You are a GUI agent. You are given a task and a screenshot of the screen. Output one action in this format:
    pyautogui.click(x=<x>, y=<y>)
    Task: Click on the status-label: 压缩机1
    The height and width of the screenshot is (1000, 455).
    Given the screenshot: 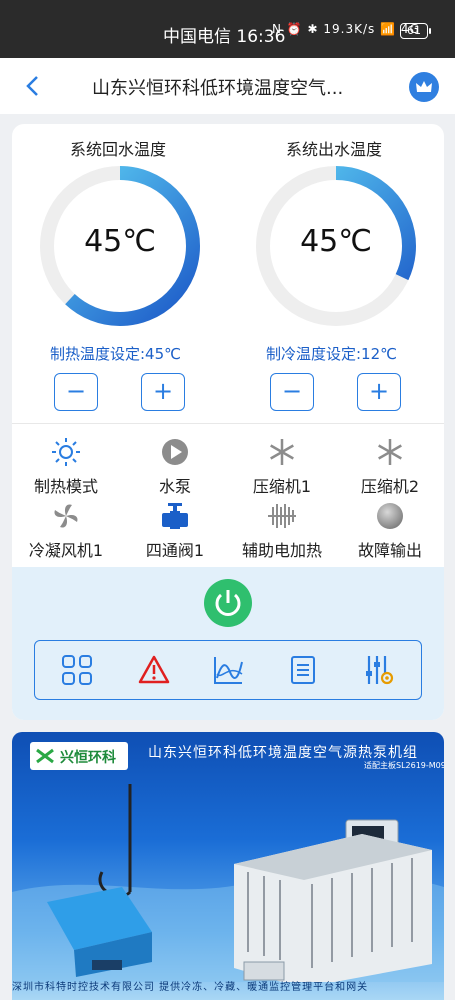 What is the action you would take?
    pyautogui.click(x=282, y=486)
    